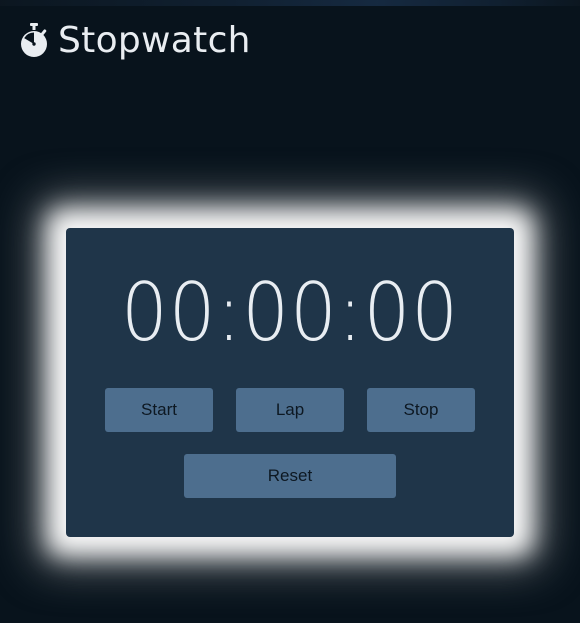 The width and height of the screenshot is (580, 623). Describe the element at coordinates (421, 410) in the screenshot. I see `stop-button: Stop` at that location.